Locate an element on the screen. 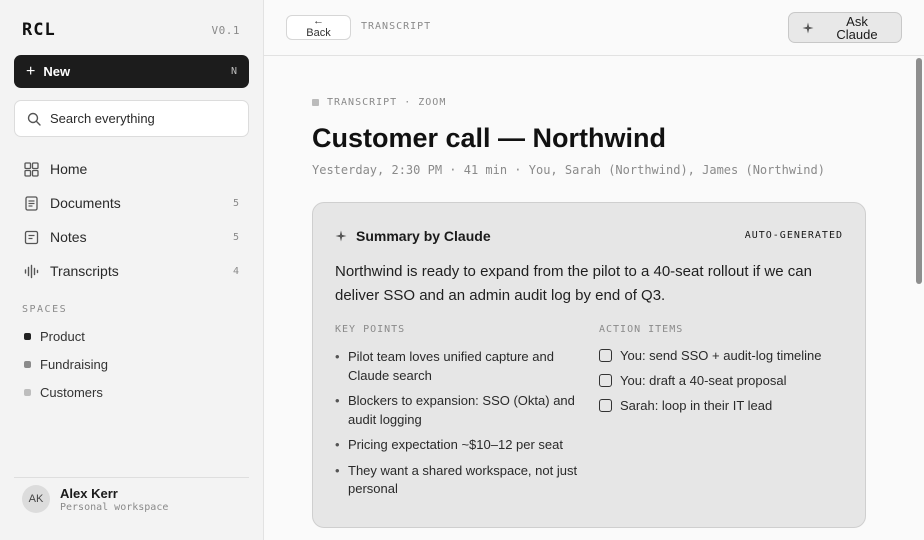  new-button-label: New is located at coordinates (57, 71).